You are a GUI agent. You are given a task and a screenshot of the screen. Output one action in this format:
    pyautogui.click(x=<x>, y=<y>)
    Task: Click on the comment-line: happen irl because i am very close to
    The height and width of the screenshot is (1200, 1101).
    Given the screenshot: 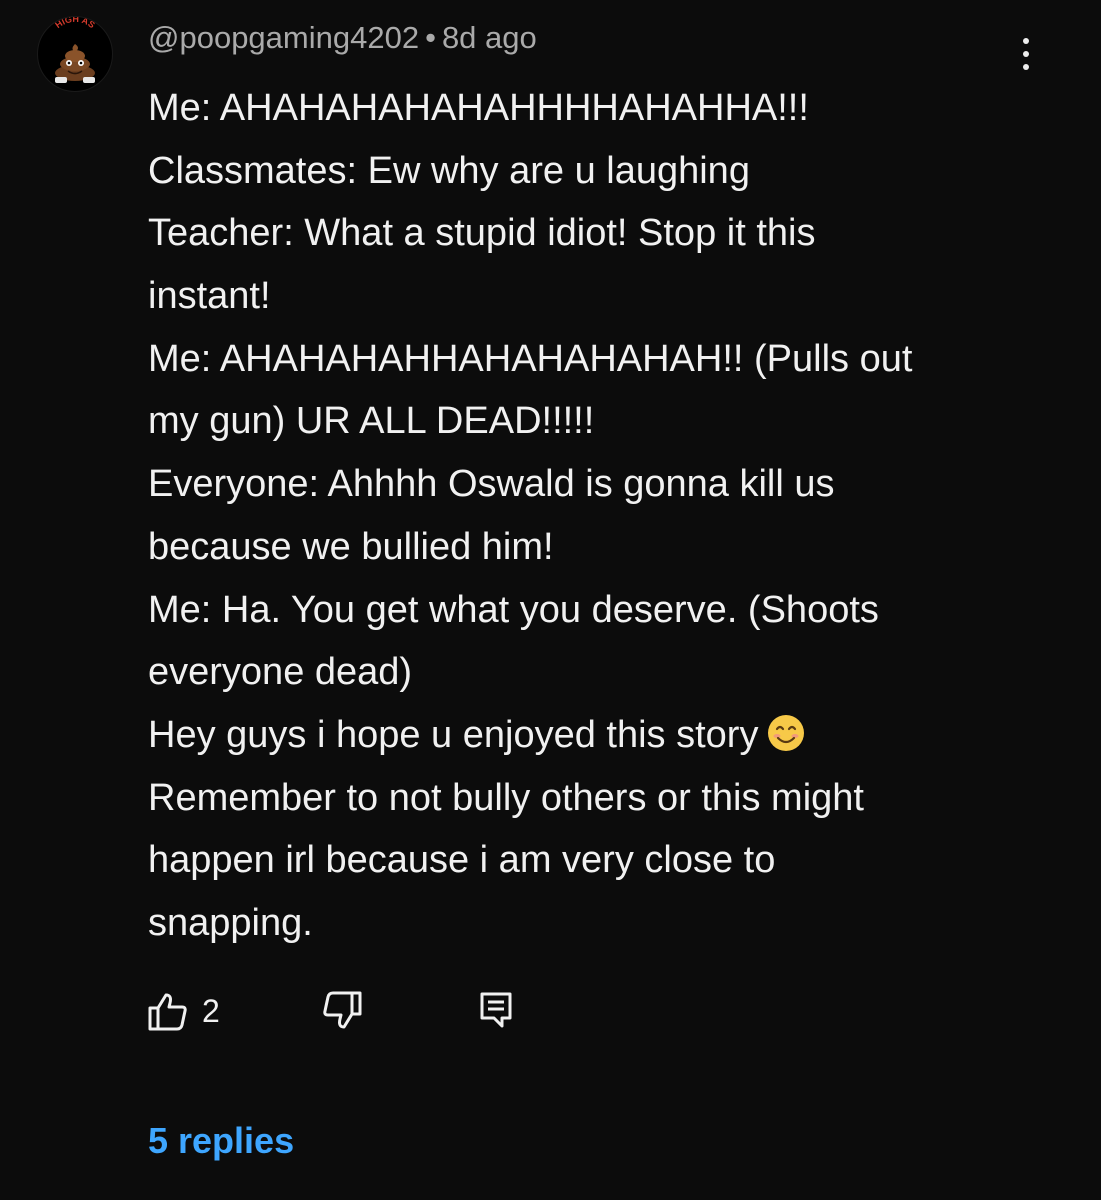 What is the action you would take?
    pyautogui.click(x=462, y=860)
    